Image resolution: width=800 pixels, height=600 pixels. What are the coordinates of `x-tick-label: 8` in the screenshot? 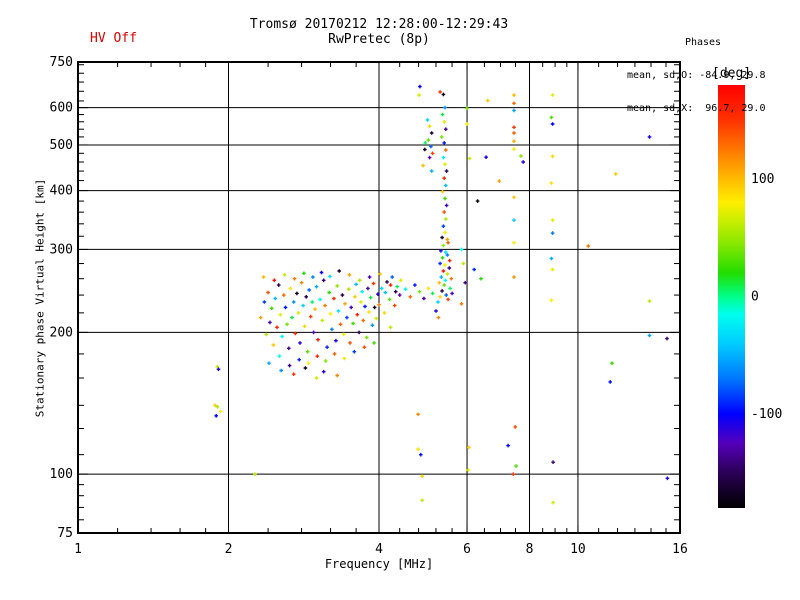 It's located at (530, 549).